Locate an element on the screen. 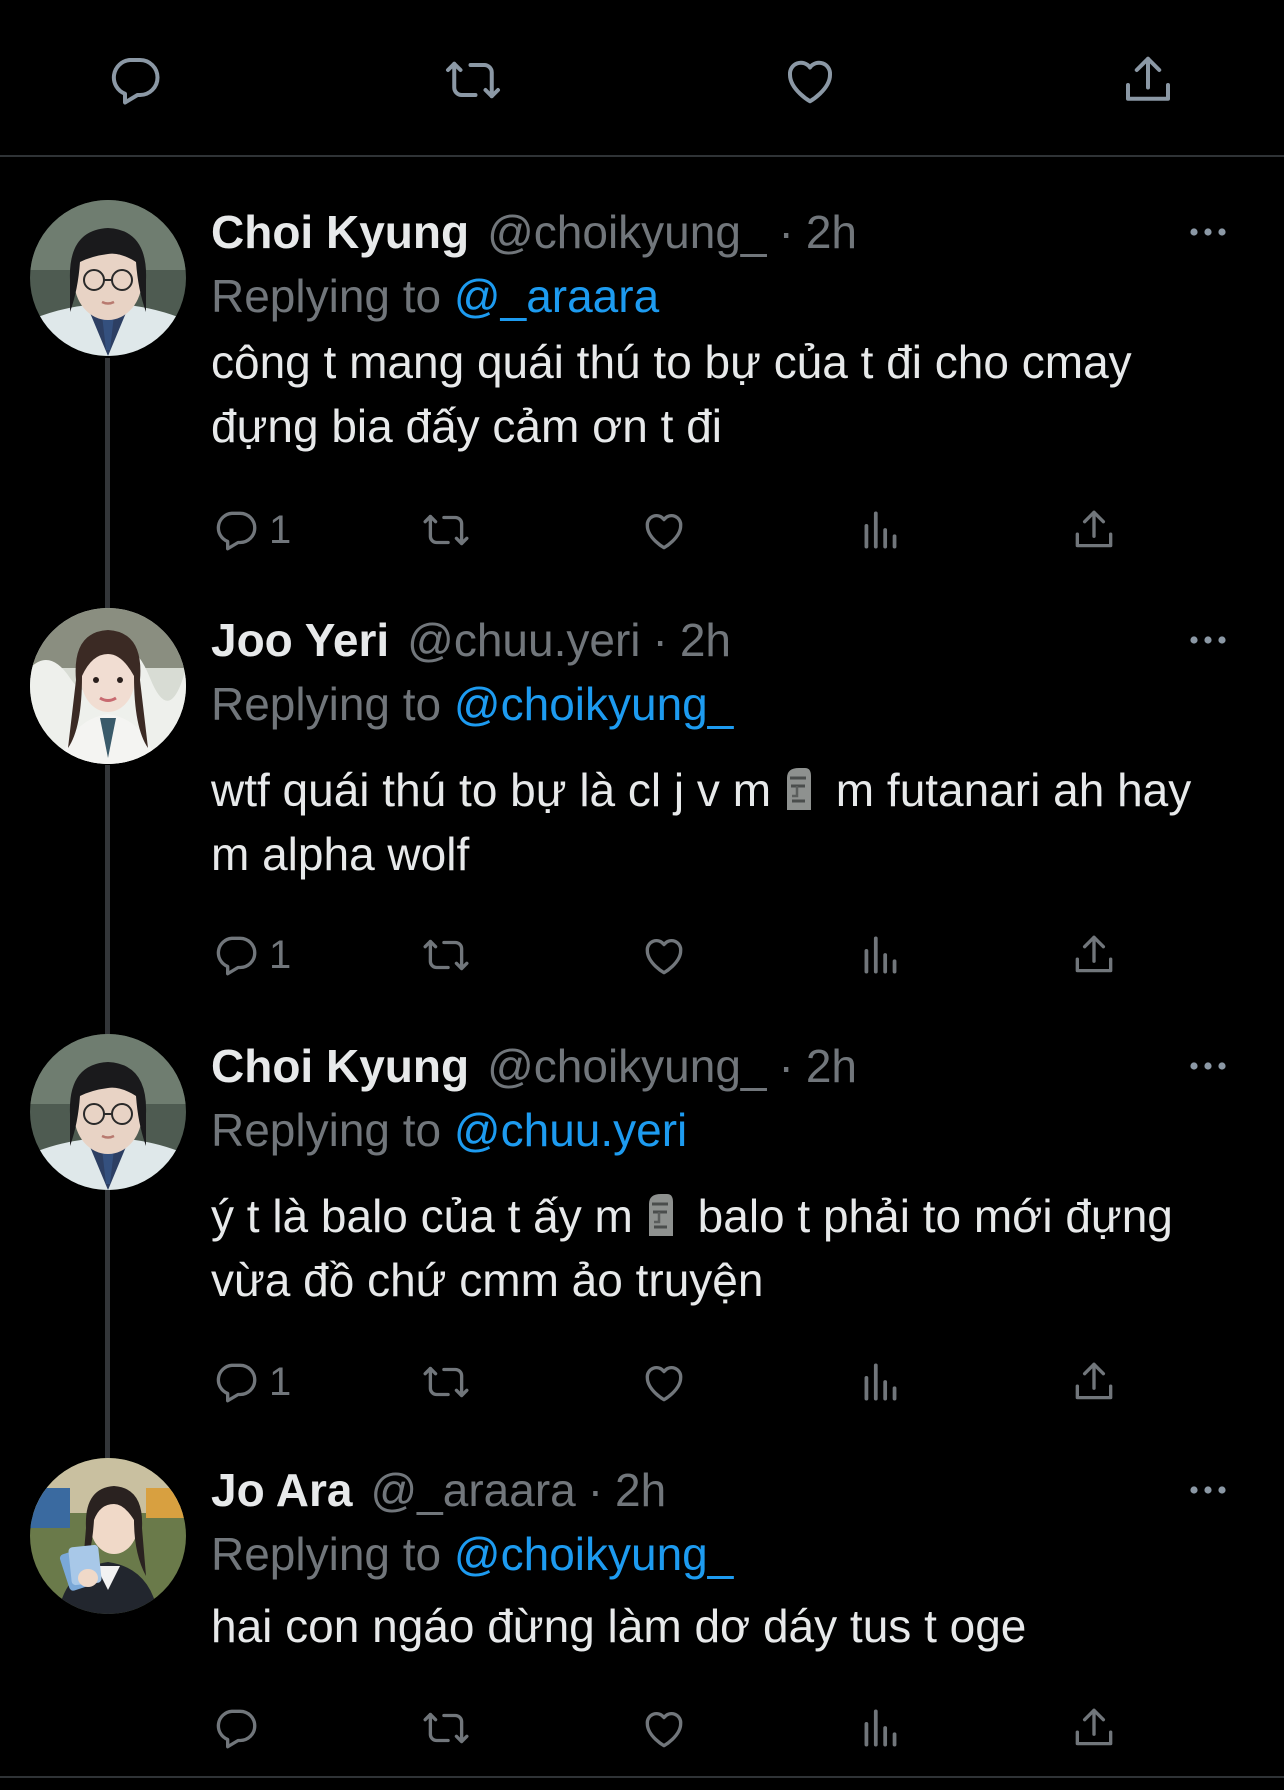 Image resolution: width=1284 pixels, height=1790 pixels. display-name: Joo Yeri is located at coordinates (300, 640).